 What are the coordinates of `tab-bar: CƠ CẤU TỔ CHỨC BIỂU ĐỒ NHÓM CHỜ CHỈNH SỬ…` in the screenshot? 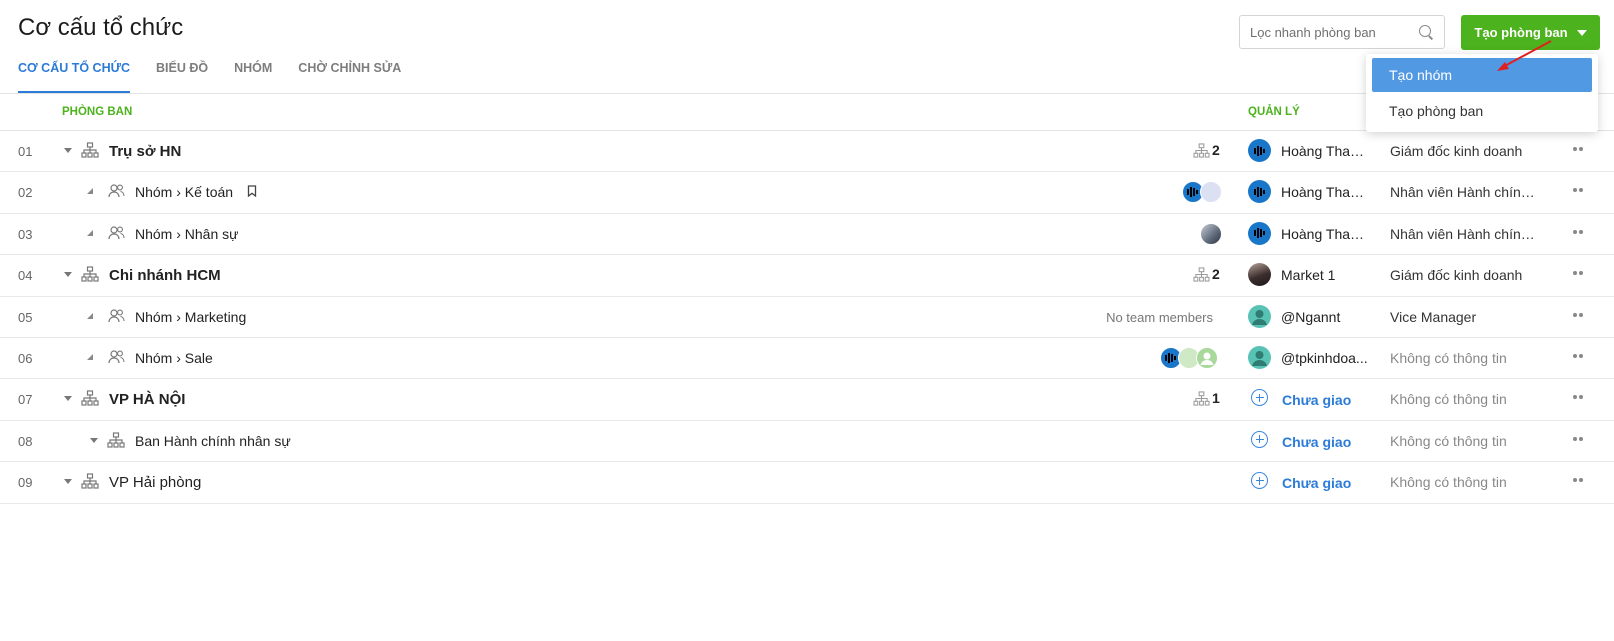 It's located at (222, 76).